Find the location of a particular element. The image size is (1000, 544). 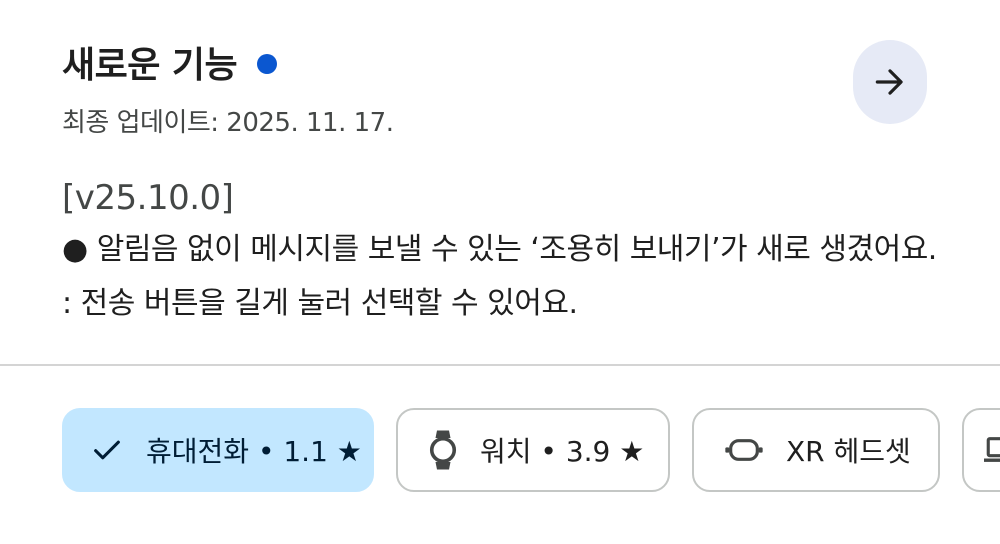

new-indicator-dot is located at coordinates (267, 64).